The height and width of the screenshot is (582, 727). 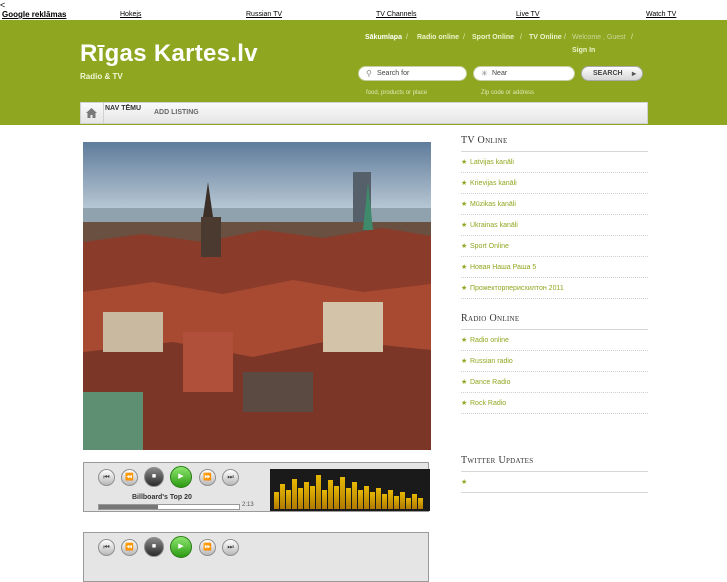 What do you see at coordinates (396, 14) in the screenshot?
I see `ad-link-tv-channels: TV Channels` at bounding box center [396, 14].